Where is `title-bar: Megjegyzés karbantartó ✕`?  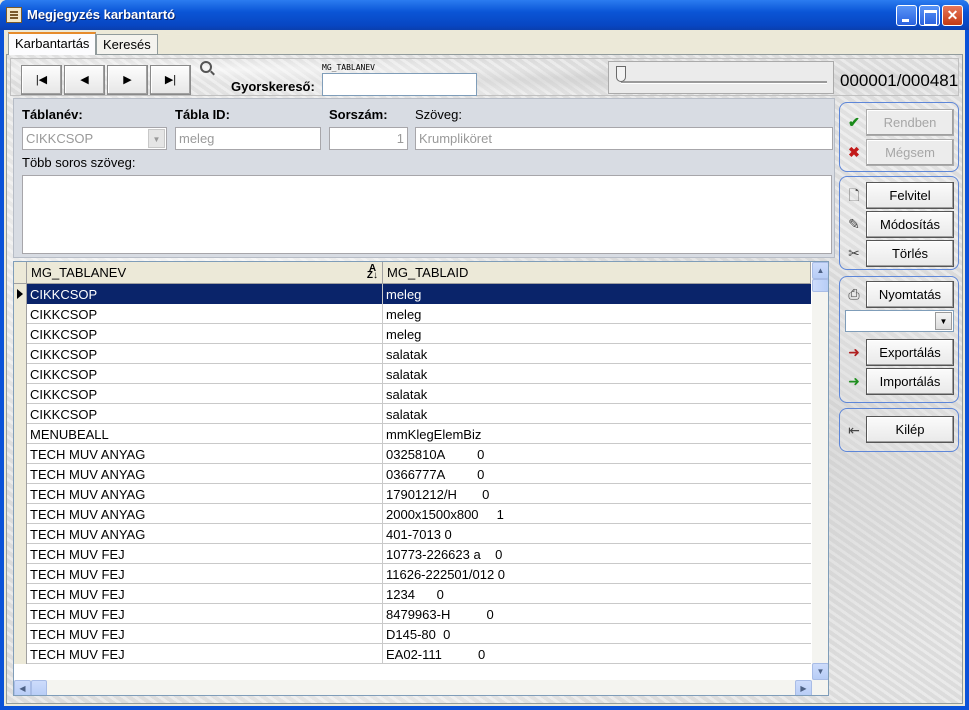
title-bar: Megjegyzés karbantartó ✕ is located at coordinates (484, 15).